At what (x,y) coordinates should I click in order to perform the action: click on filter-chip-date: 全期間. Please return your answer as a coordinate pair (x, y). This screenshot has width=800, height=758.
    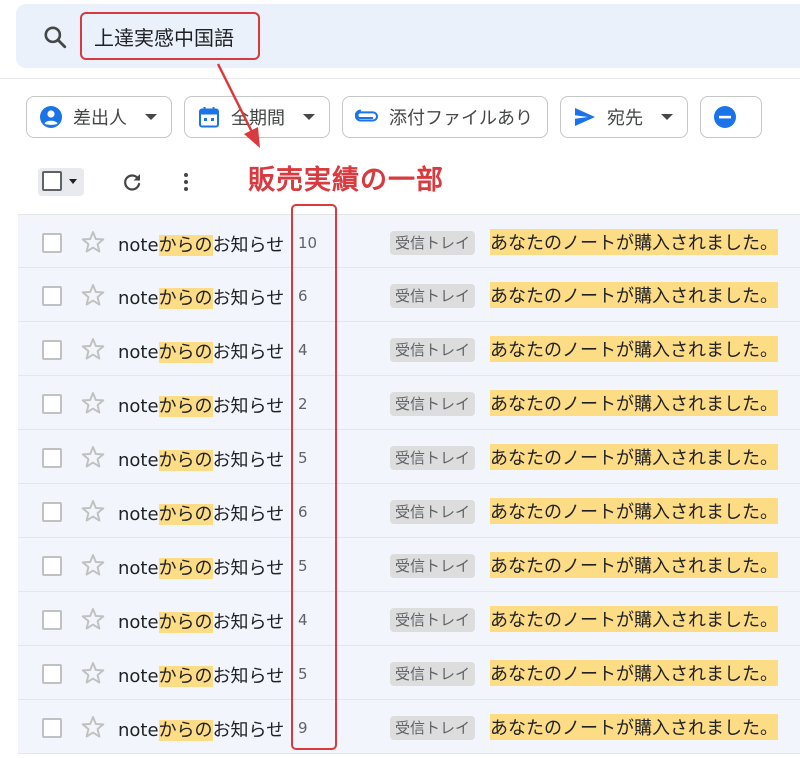
    Looking at the image, I should click on (257, 117).